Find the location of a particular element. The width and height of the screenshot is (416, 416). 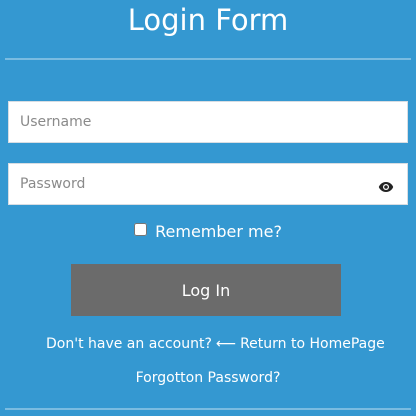

forgot-password-link: Forgotton Password? is located at coordinates (208, 378).